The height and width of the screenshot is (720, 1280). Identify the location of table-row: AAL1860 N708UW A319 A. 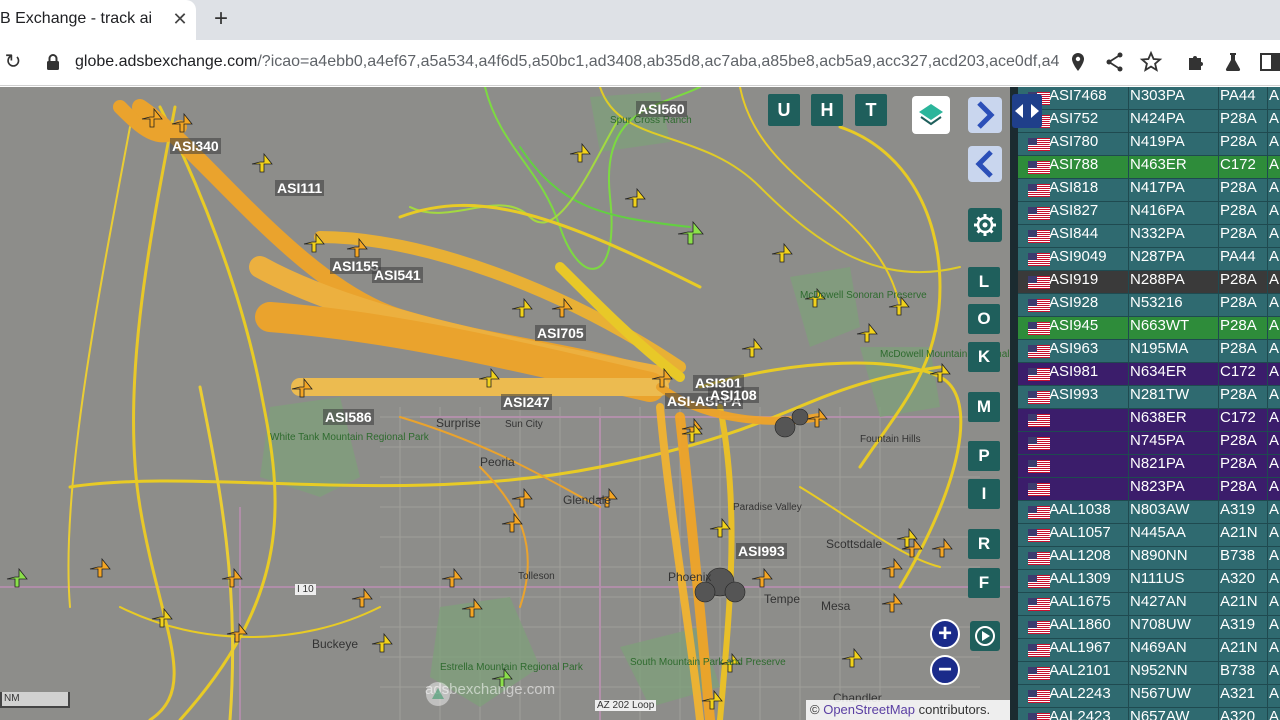
(1149, 627).